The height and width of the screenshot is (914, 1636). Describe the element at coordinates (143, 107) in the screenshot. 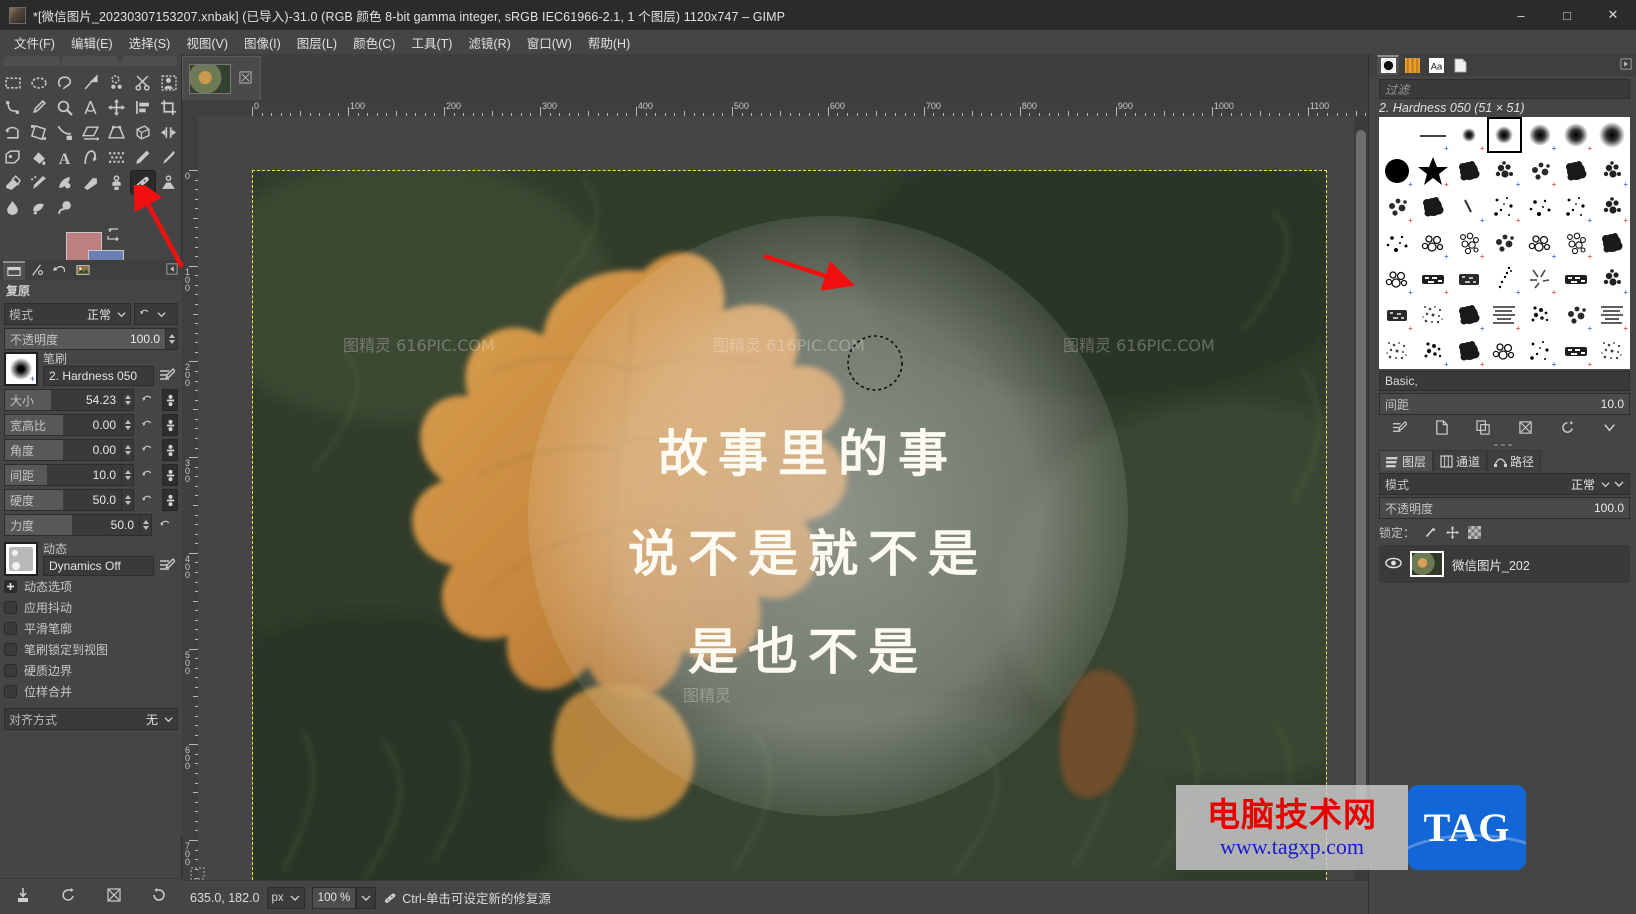

I see `alignment-icon` at that location.